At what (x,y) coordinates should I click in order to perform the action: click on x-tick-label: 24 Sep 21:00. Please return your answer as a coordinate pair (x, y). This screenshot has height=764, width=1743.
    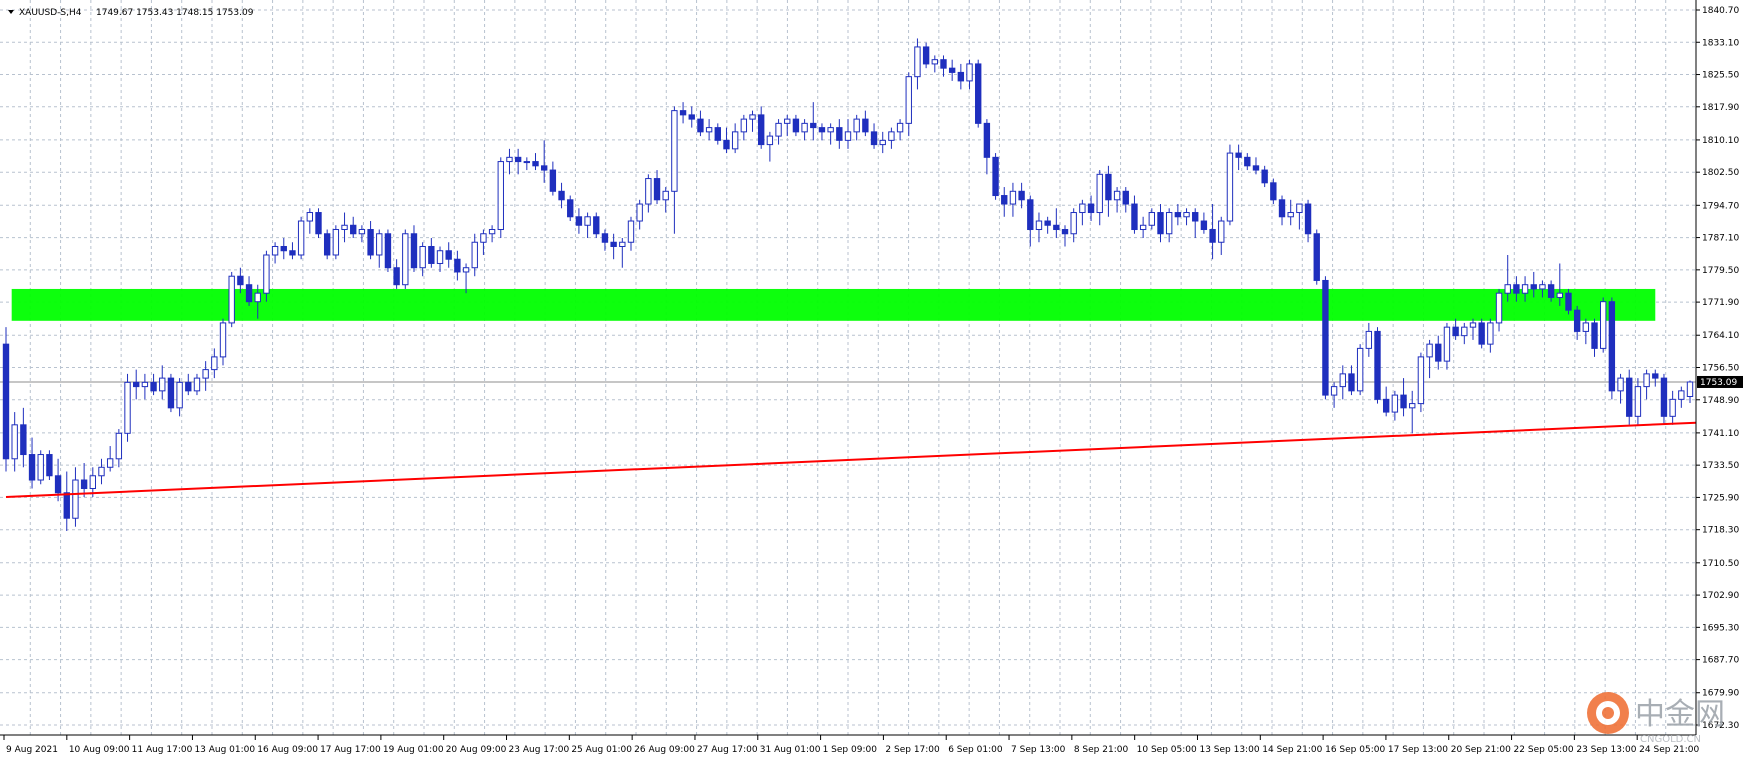
    Looking at the image, I should click on (1669, 750).